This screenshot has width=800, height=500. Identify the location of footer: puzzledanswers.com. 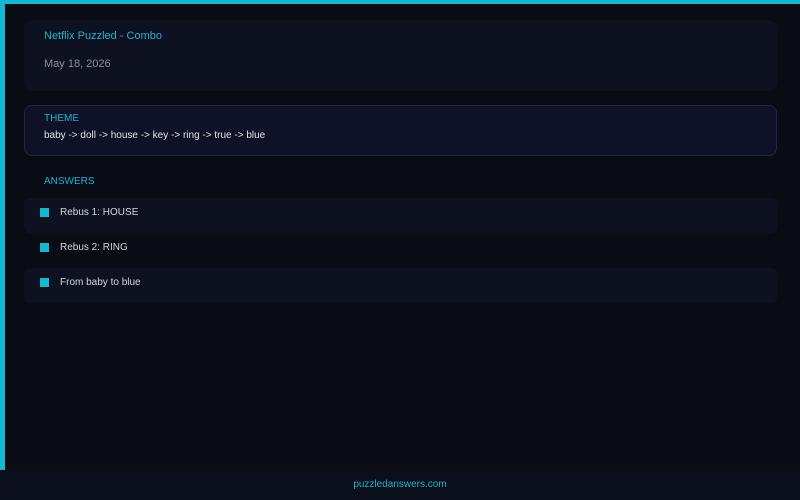
(400, 485).